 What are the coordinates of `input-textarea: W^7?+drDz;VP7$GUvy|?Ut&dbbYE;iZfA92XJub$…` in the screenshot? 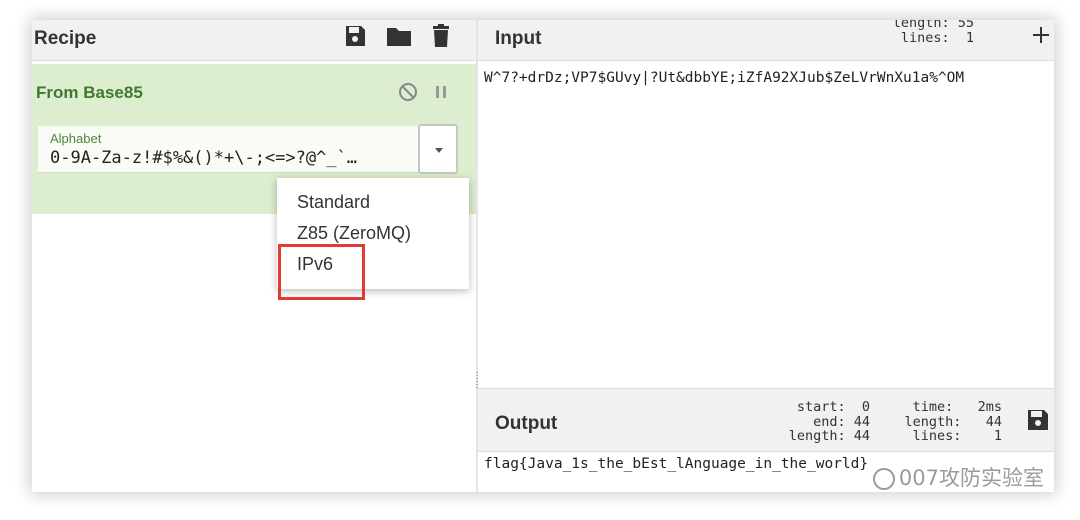 It's located at (767, 78).